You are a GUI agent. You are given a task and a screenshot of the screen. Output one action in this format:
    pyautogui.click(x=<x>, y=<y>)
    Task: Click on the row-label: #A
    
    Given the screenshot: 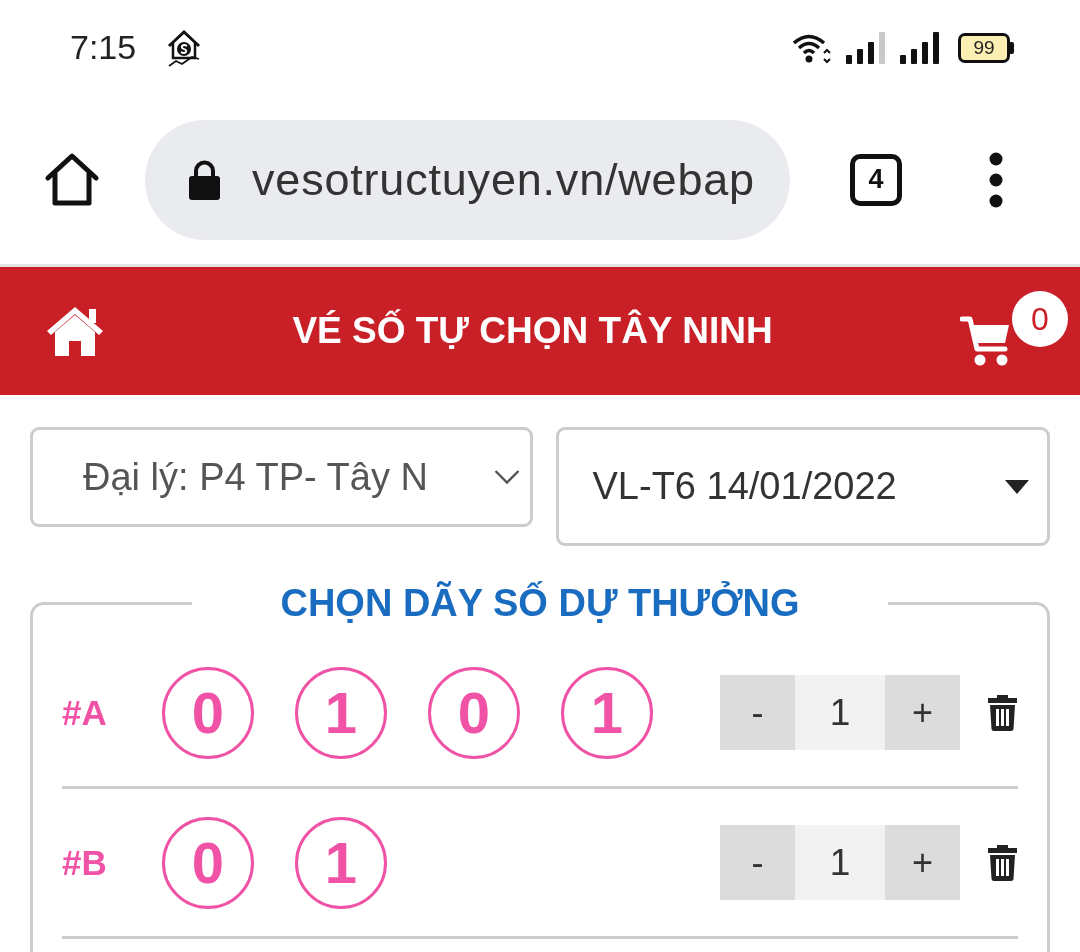 What is the action you would take?
    pyautogui.click(x=85, y=712)
    